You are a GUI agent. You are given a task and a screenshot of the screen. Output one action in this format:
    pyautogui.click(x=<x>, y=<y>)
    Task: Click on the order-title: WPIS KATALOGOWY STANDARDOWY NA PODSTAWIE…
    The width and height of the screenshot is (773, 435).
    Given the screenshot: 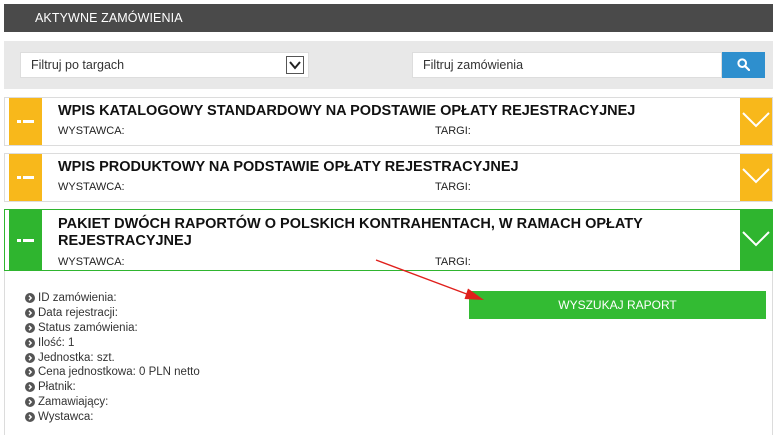 What is the action you would take?
    pyautogui.click(x=347, y=111)
    